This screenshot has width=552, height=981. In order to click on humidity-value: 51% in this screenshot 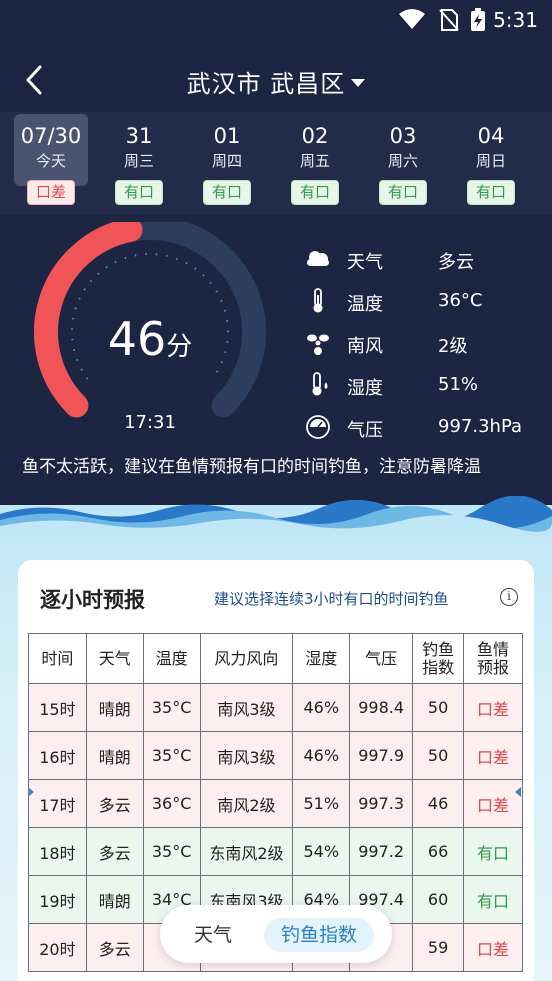, I will do `click(458, 384)`.